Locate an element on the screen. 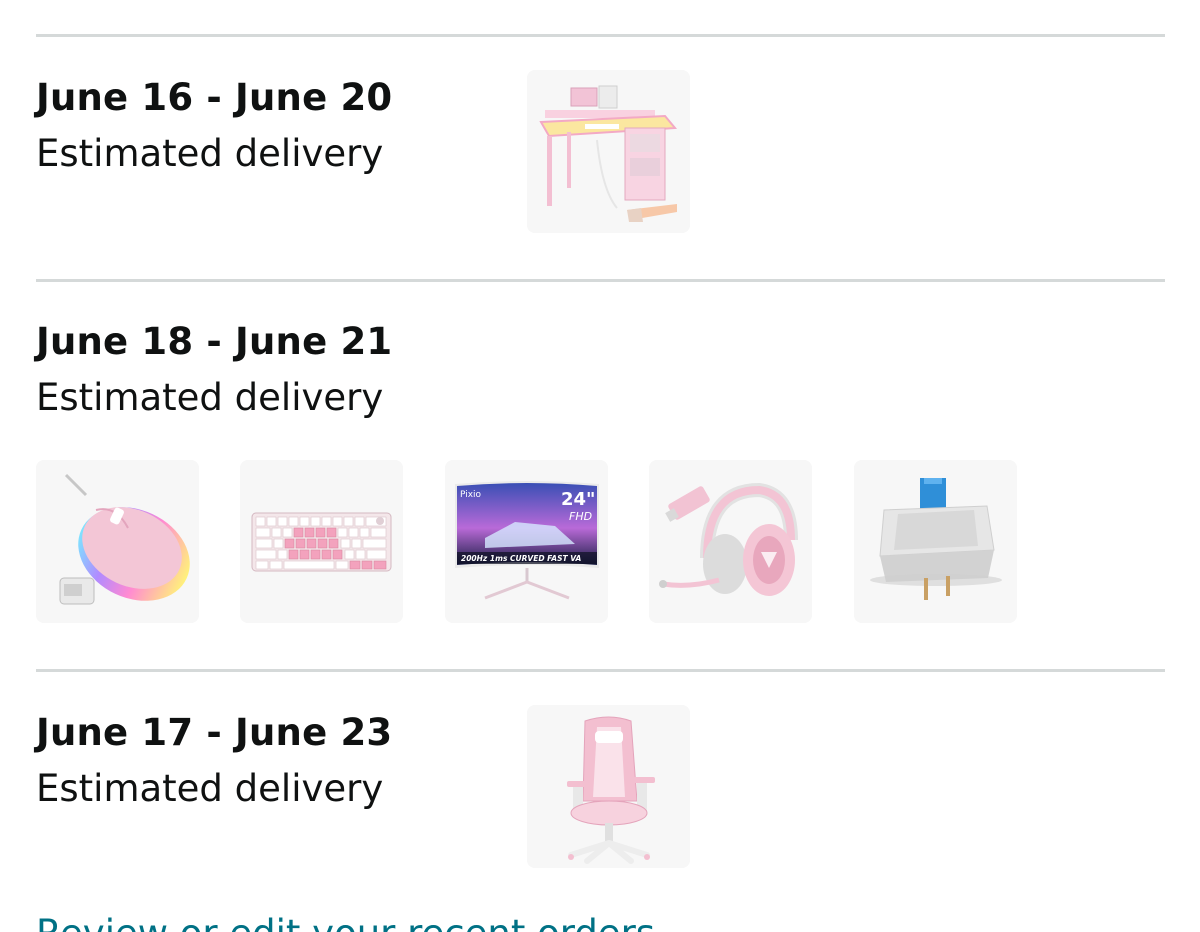 Image resolution: width=1200 pixels, height=932 pixels. pink-gaming-chair-image is located at coordinates (608, 786).